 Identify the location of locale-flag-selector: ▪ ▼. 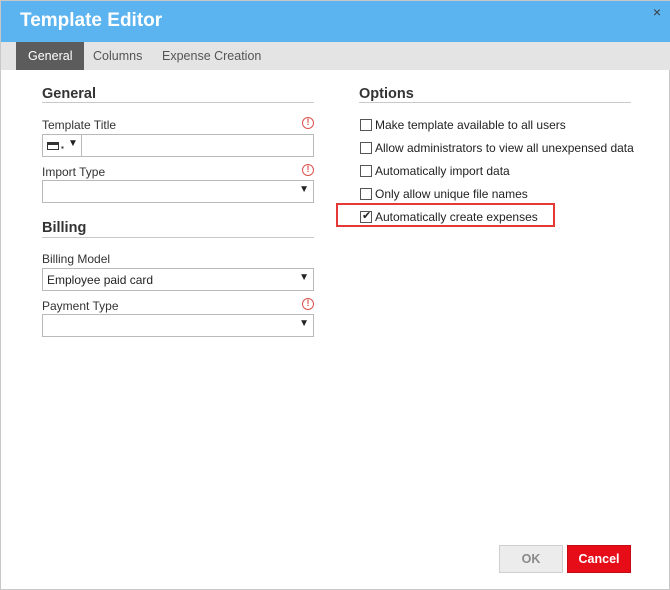
(62, 145).